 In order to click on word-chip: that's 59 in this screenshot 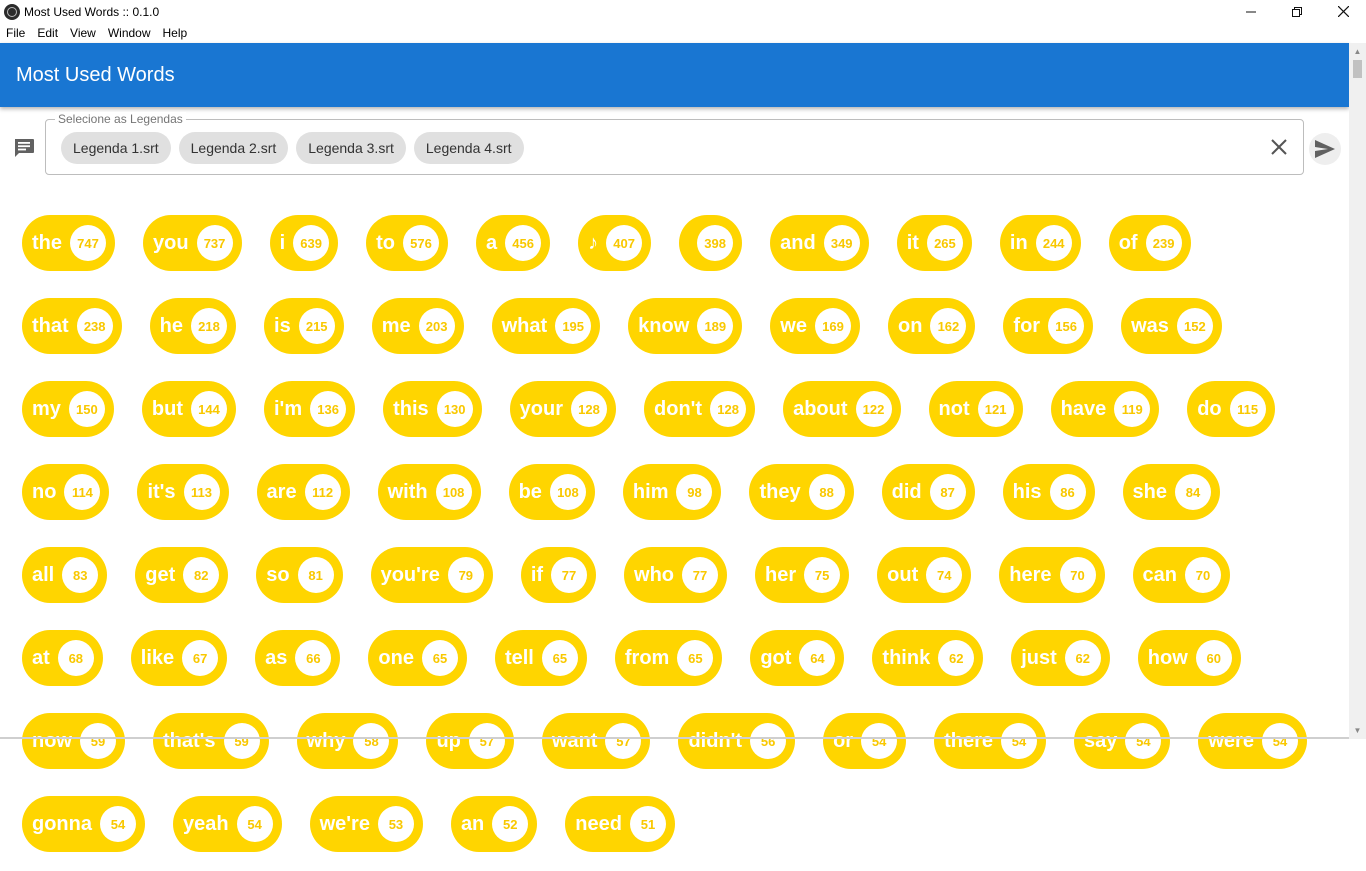, I will do `click(211, 741)`.